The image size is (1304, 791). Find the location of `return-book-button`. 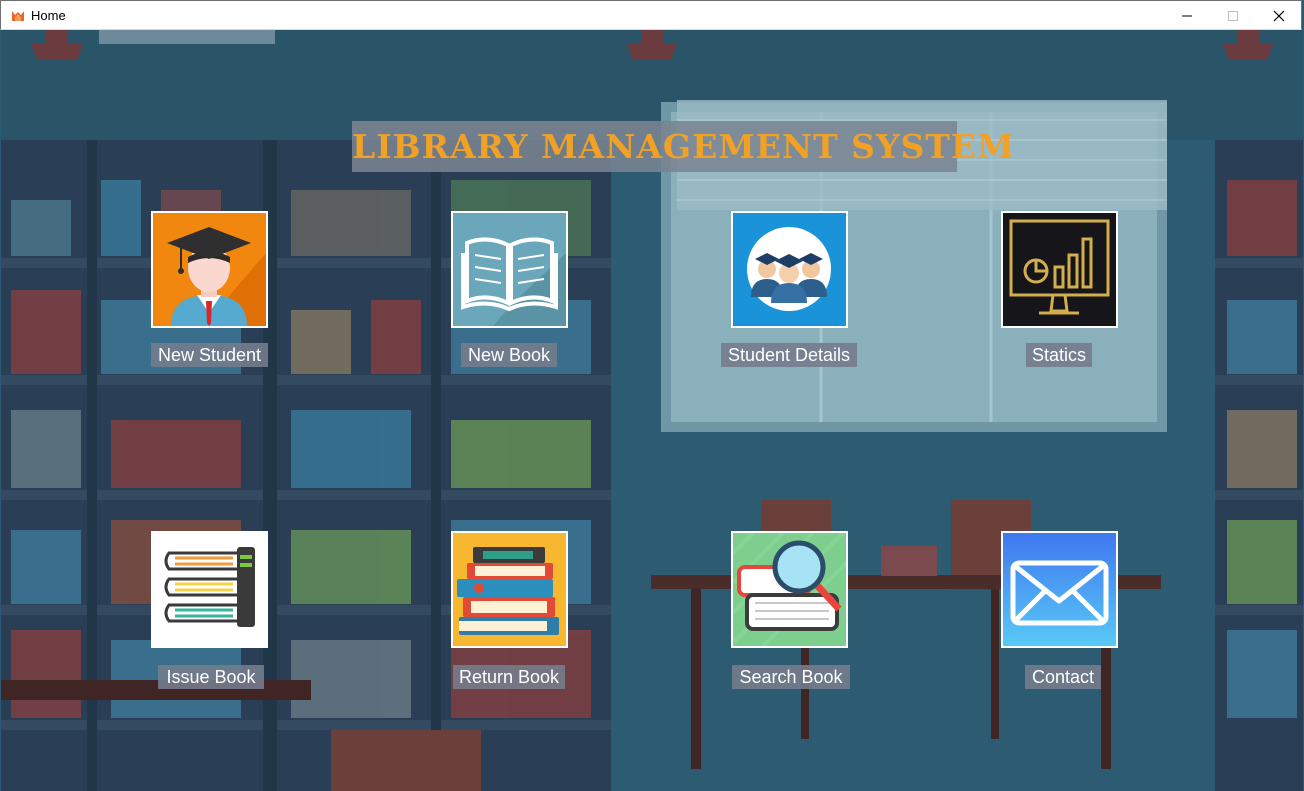

return-book-button is located at coordinates (509, 589).